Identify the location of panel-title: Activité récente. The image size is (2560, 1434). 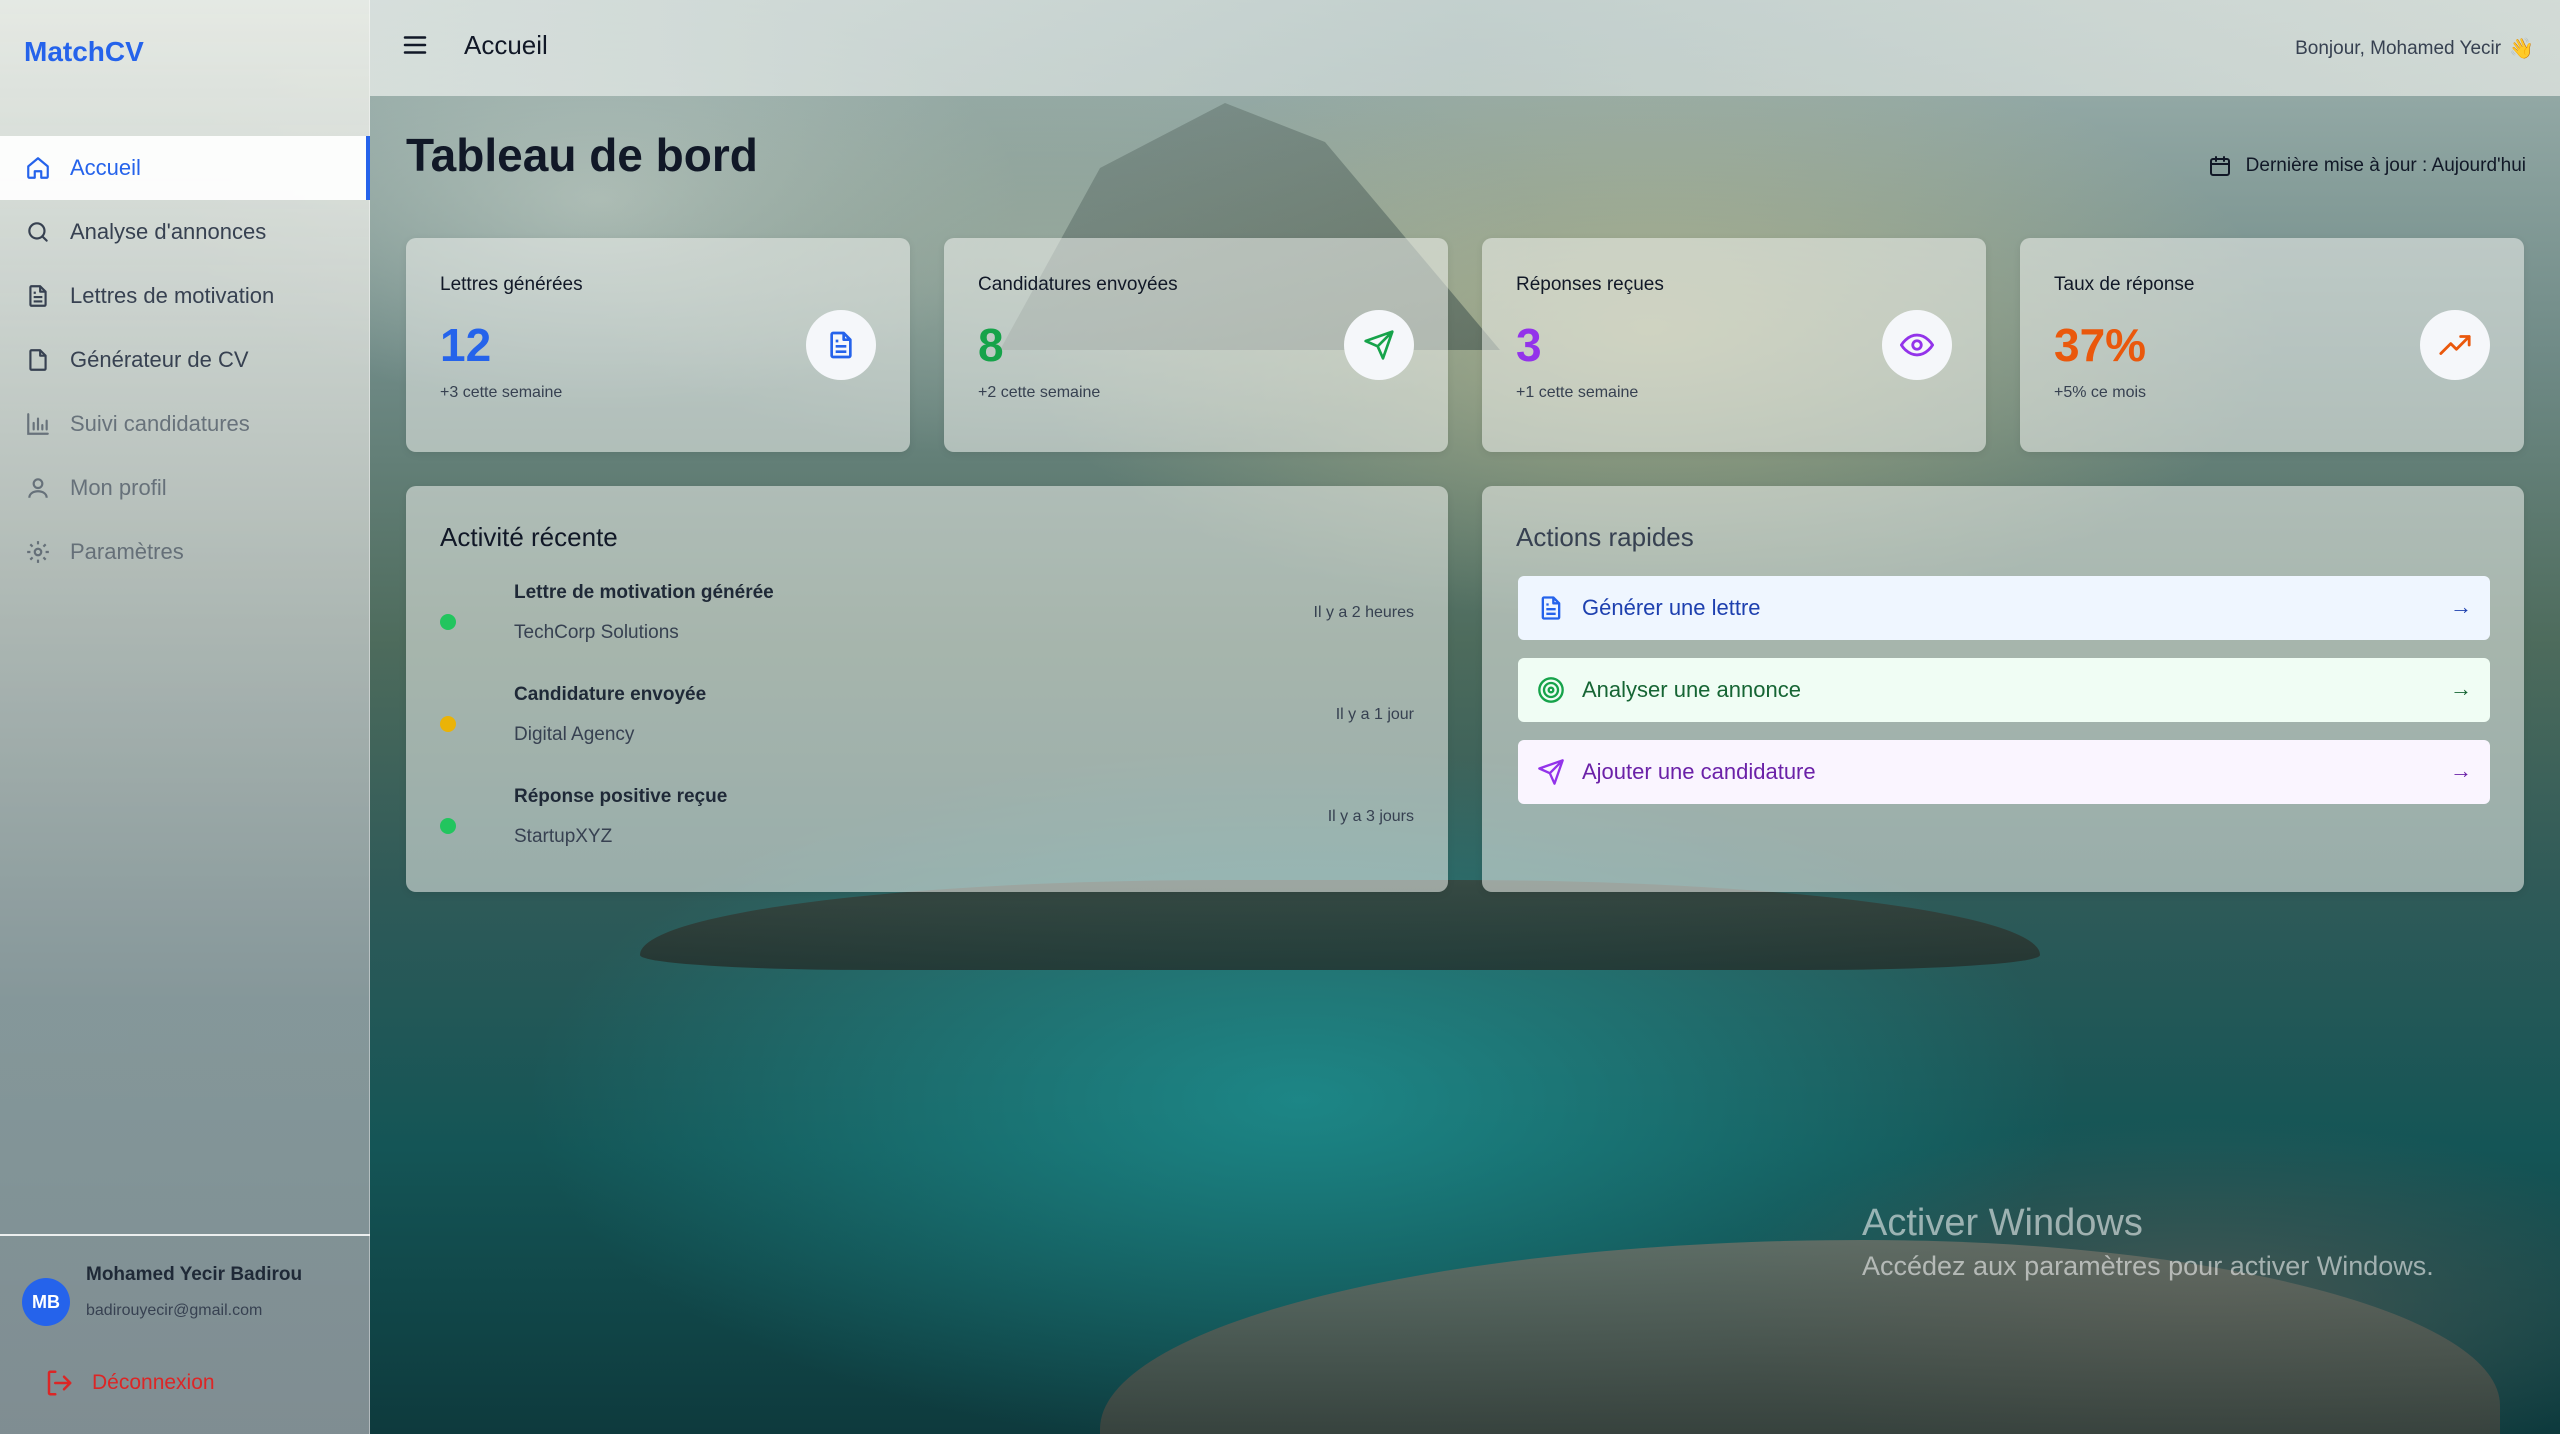
(529, 537).